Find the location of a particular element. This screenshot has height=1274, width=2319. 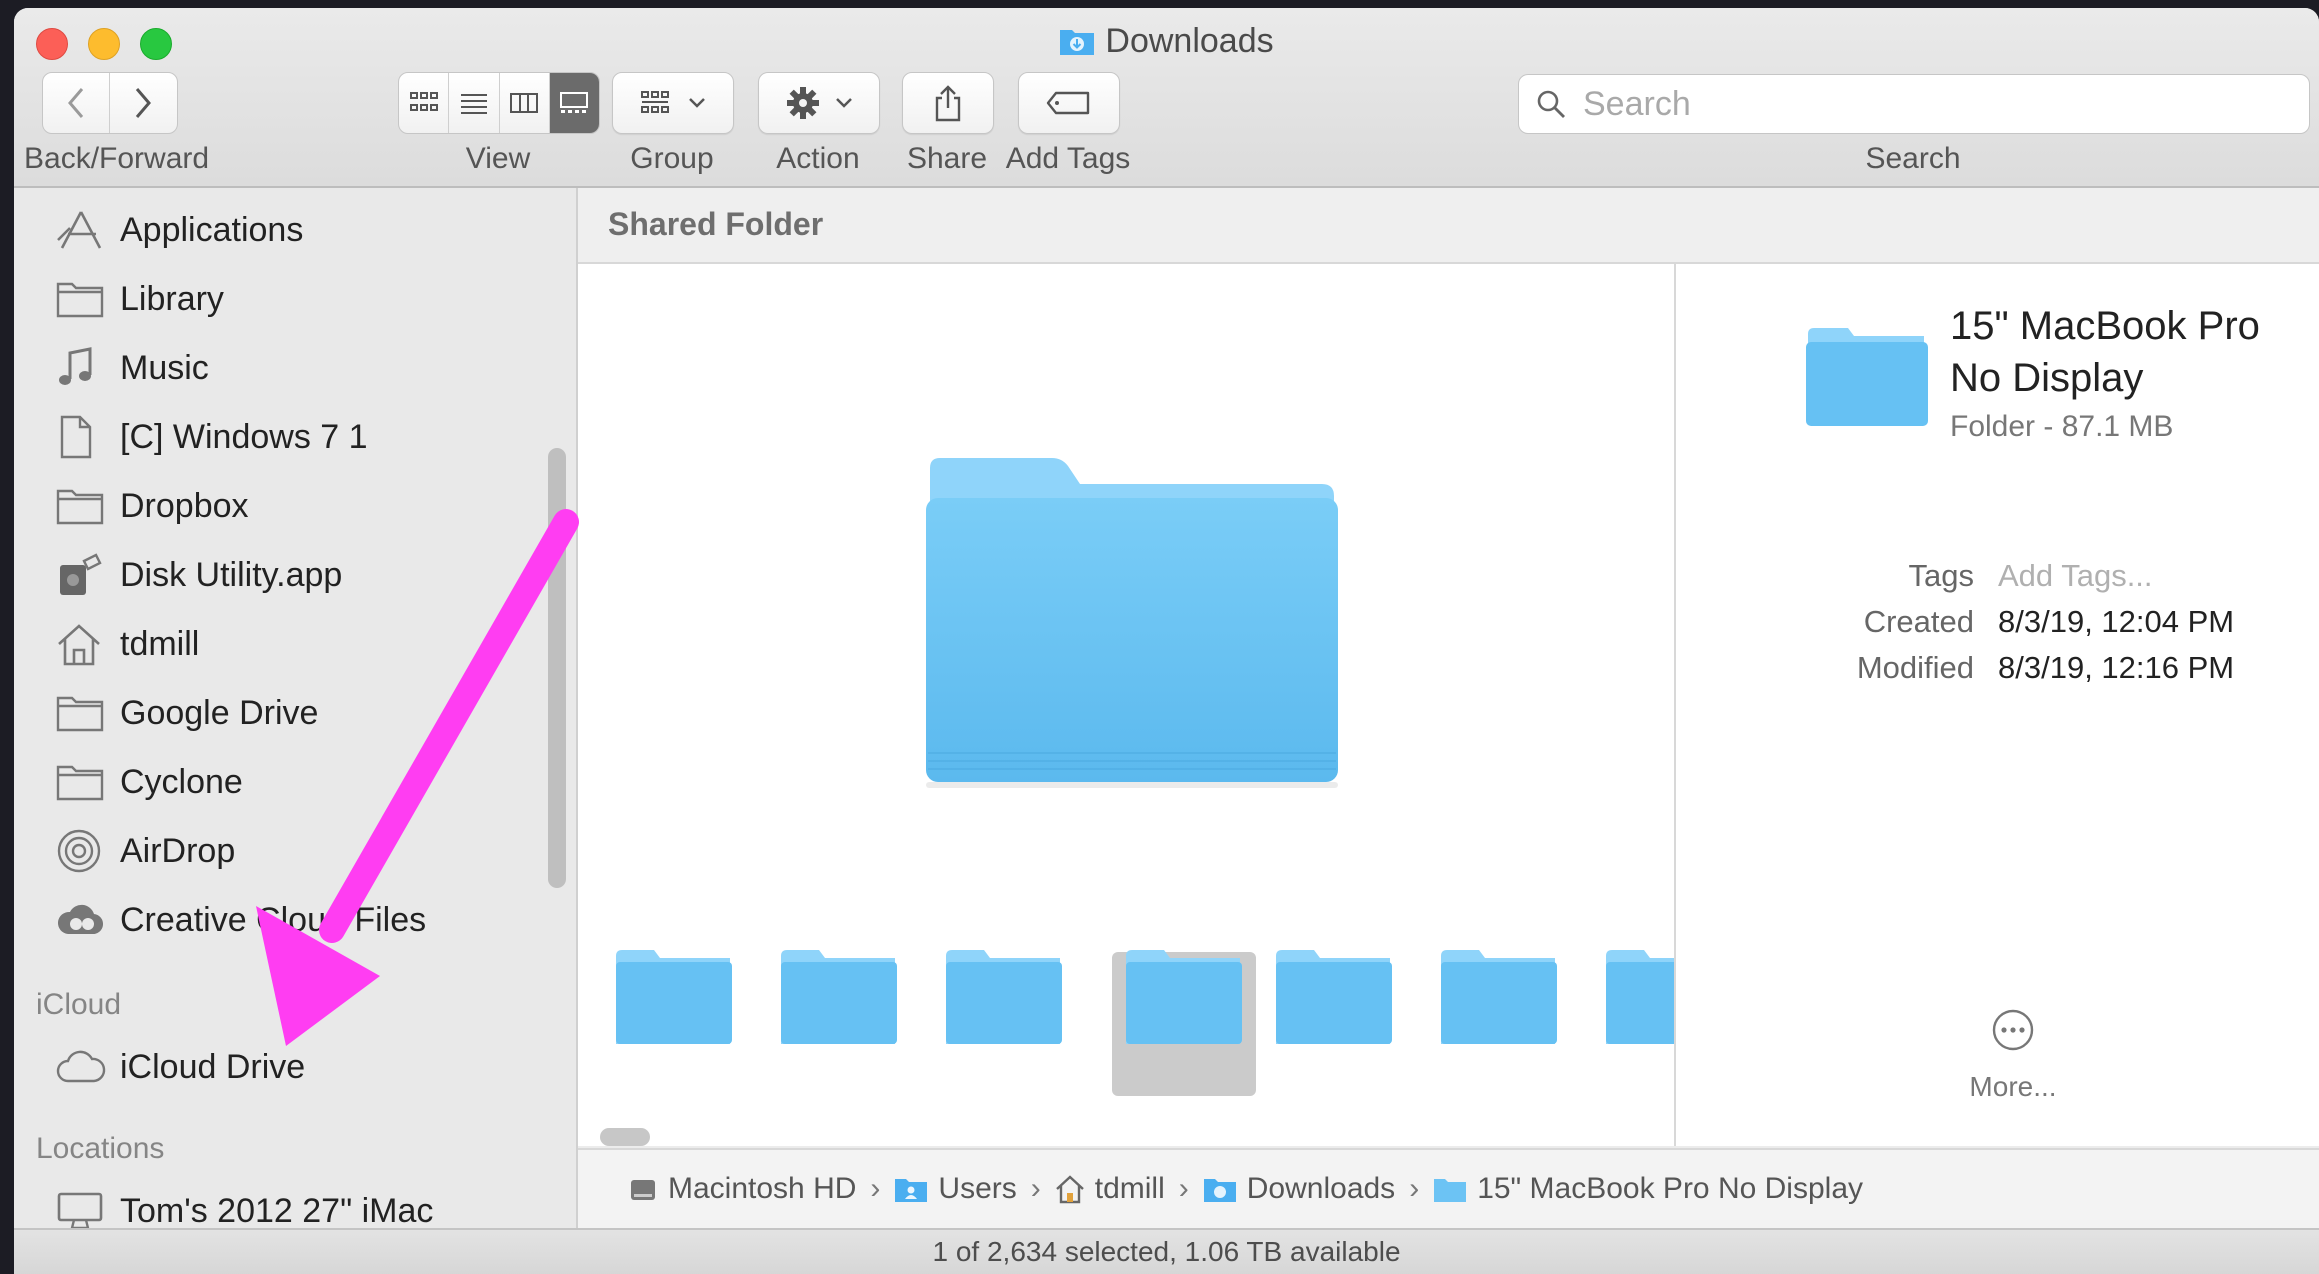

created-value: 8/3/19, 12:04 PM is located at coordinates (2116, 621).